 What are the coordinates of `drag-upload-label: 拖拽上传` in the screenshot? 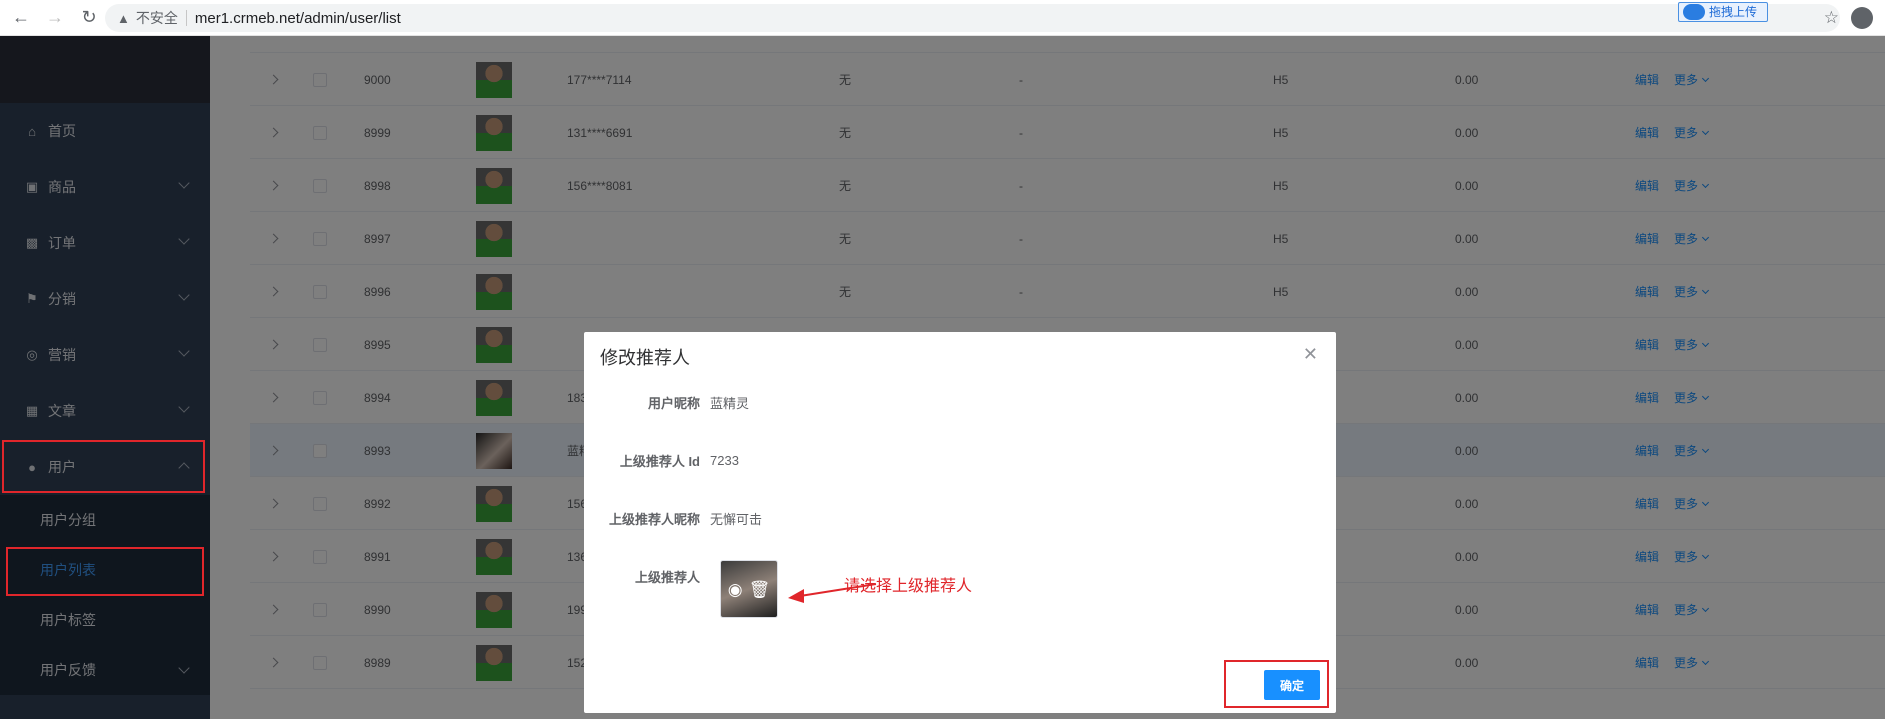 It's located at (1732, 12).